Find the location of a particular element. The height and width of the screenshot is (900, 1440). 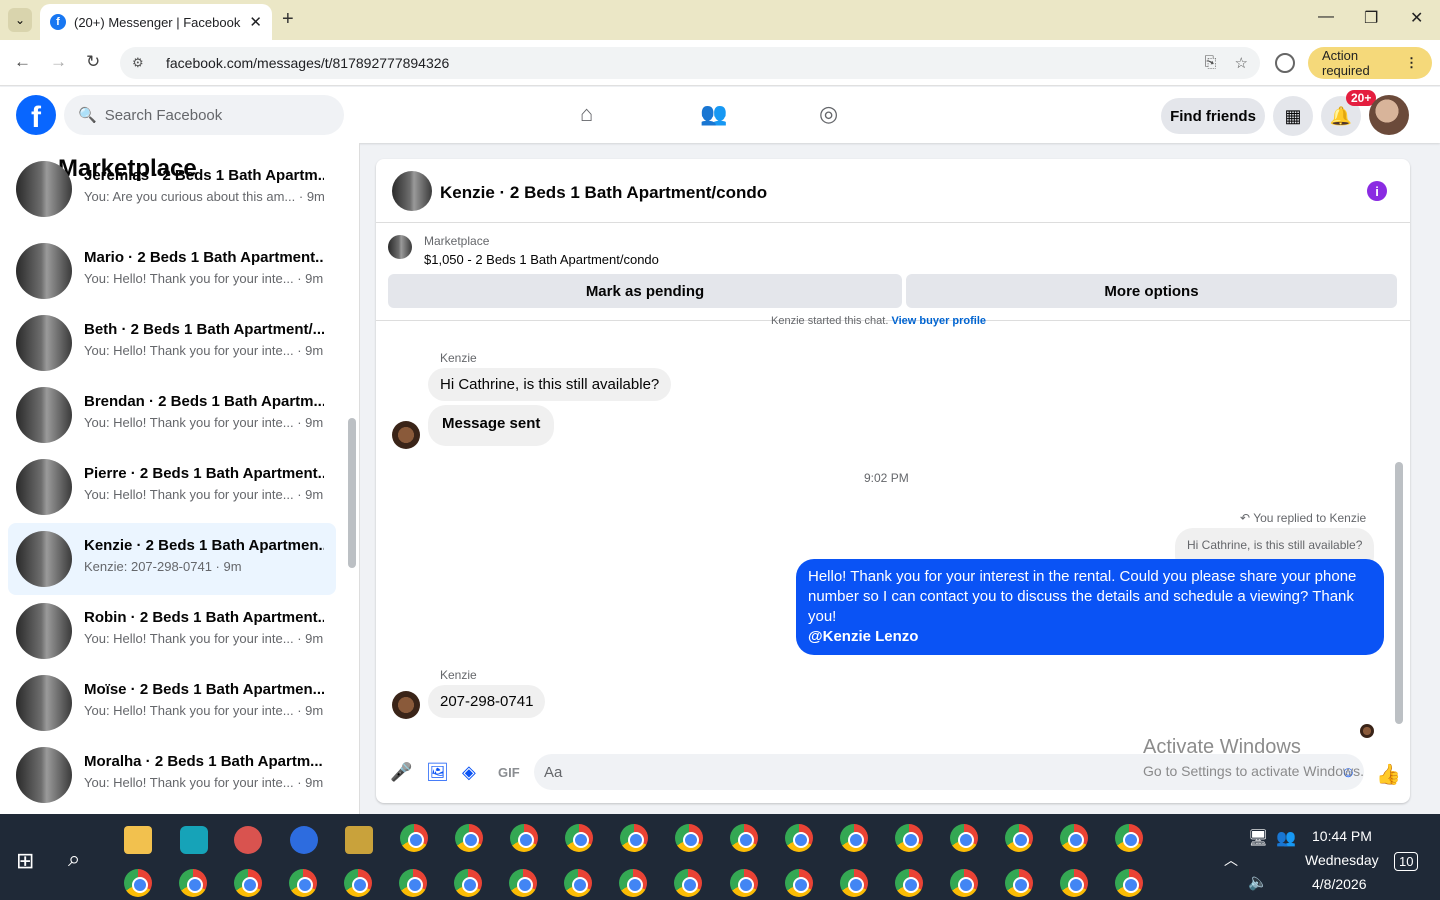

sidebar-scrollbar is located at coordinates (352, 493).